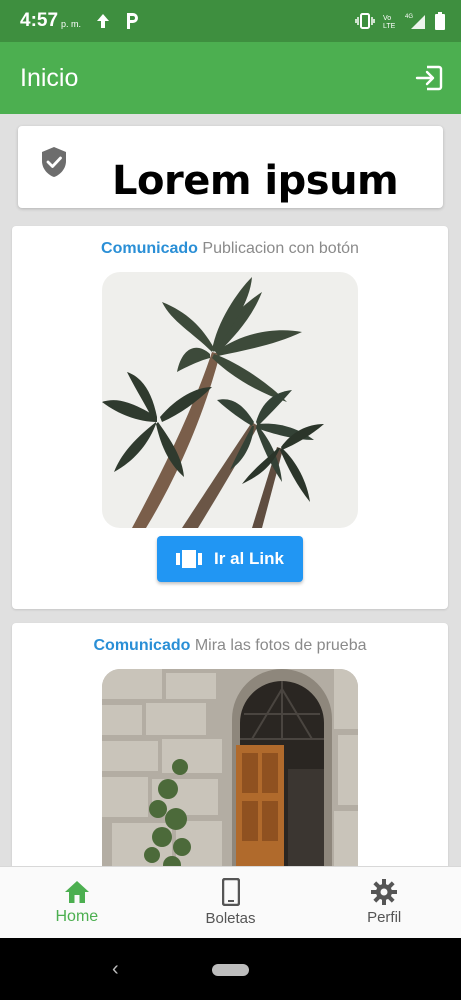 This screenshot has width=461, height=1000. I want to click on volte-icon: VoLTE, so click(389, 22).